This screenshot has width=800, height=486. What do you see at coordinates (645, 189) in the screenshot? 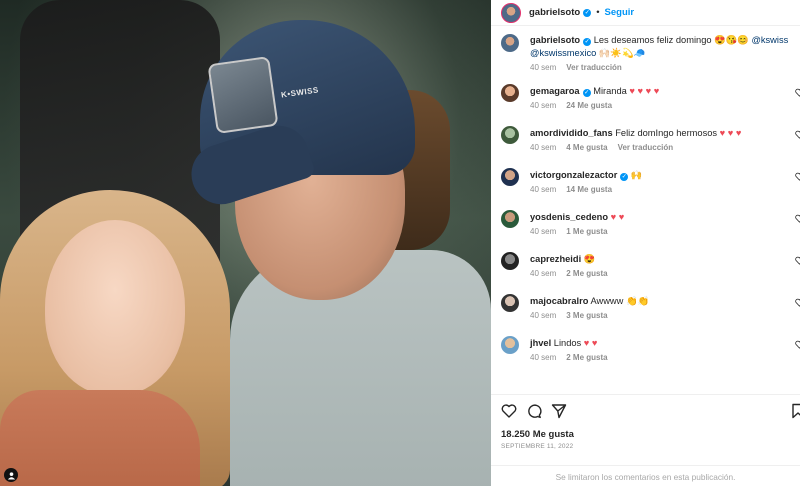
I see `comment-item: victorgonzalezactor ✓ 🙌 40 sem 14 Me gusta` at bounding box center [645, 189].